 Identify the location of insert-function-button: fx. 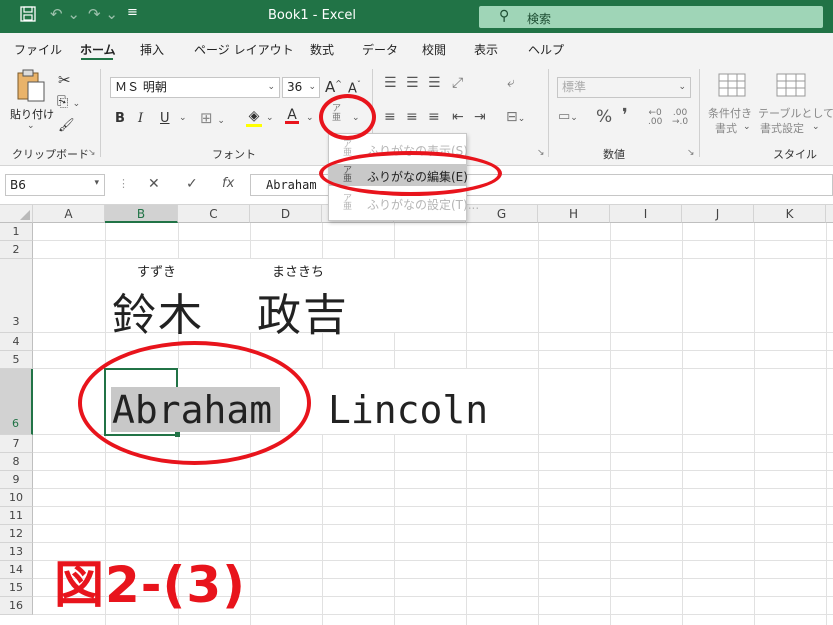
(228, 183).